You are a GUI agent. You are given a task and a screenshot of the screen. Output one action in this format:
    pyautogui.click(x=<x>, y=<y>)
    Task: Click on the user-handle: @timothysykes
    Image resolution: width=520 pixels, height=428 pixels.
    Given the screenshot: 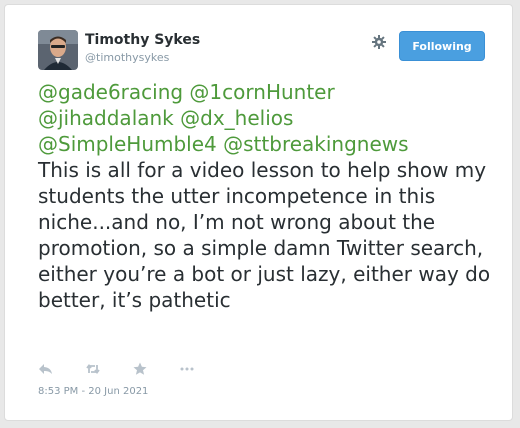 What is the action you would take?
    pyautogui.click(x=127, y=57)
    